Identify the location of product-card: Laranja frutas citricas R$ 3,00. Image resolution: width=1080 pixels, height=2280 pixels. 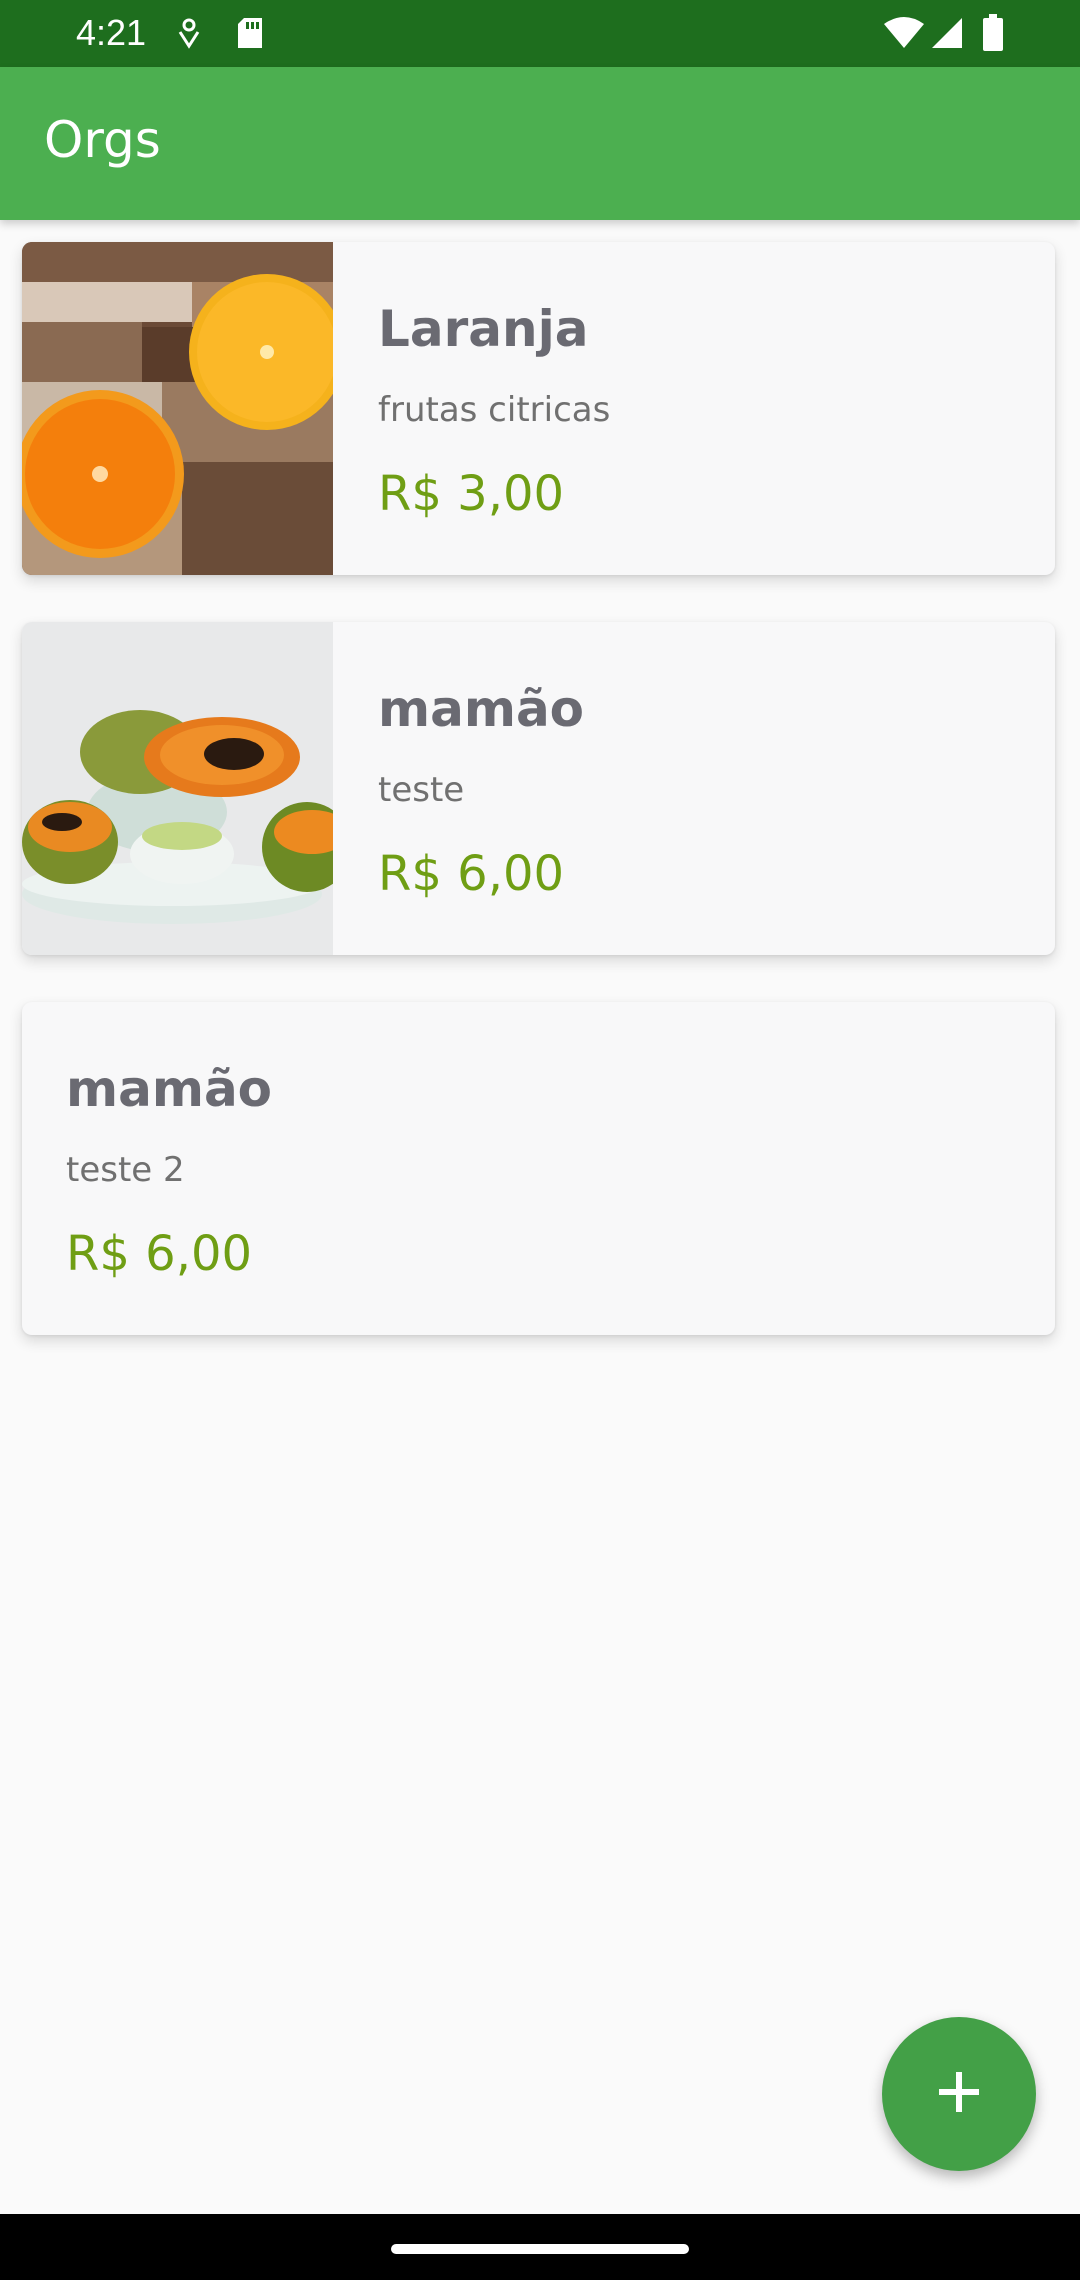
(538, 408).